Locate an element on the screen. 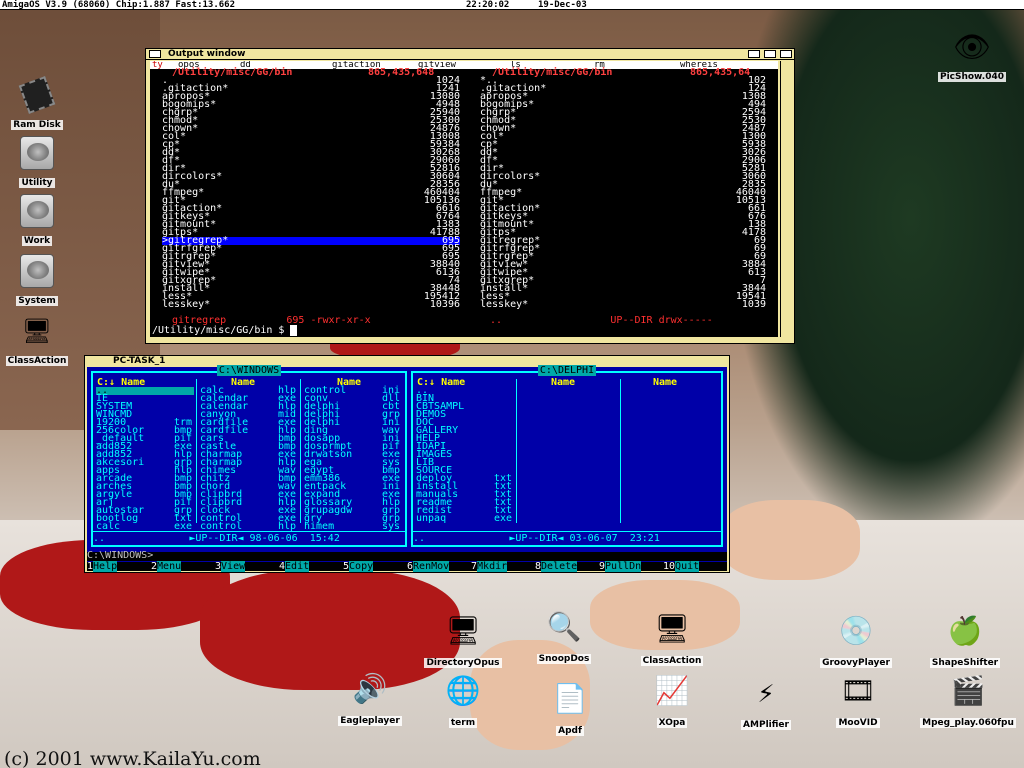  file-row: install* 38448 is located at coordinates (311, 289).